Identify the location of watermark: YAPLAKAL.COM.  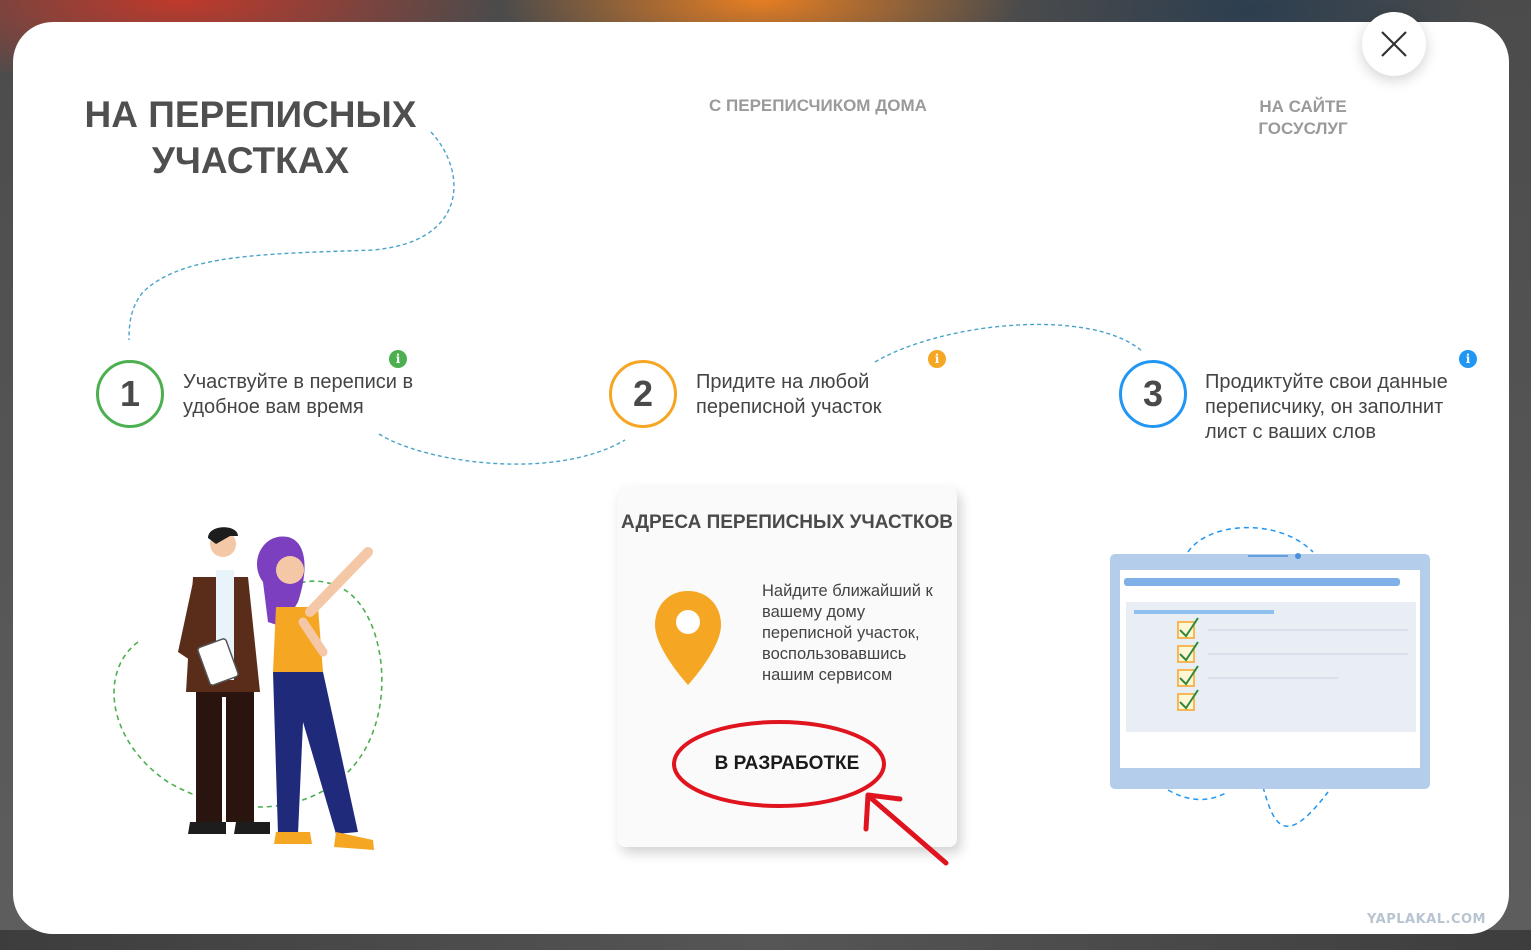
(1426, 919).